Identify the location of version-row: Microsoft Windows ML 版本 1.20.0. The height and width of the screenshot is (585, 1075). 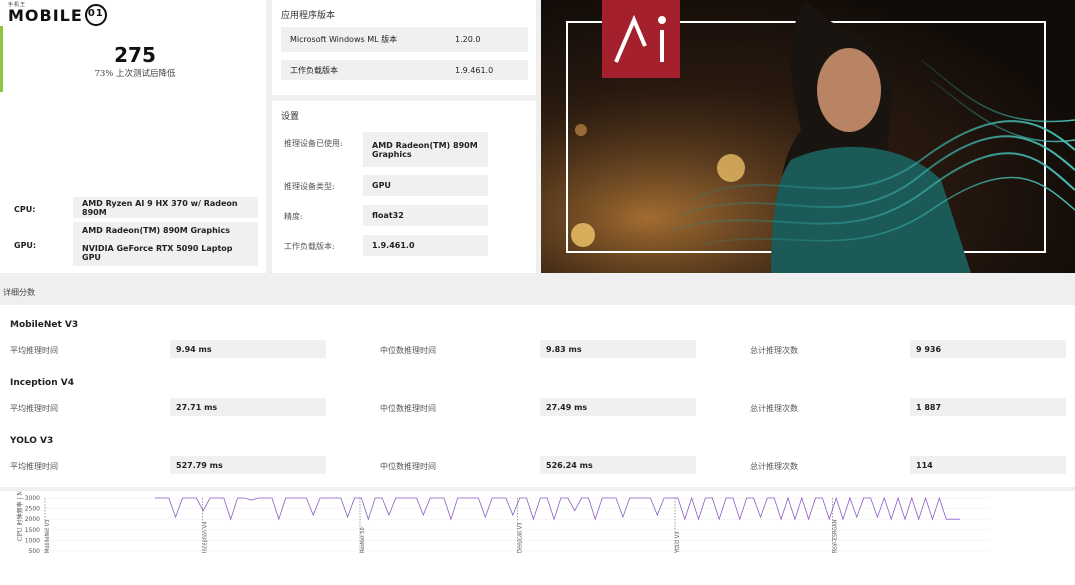
(404, 39).